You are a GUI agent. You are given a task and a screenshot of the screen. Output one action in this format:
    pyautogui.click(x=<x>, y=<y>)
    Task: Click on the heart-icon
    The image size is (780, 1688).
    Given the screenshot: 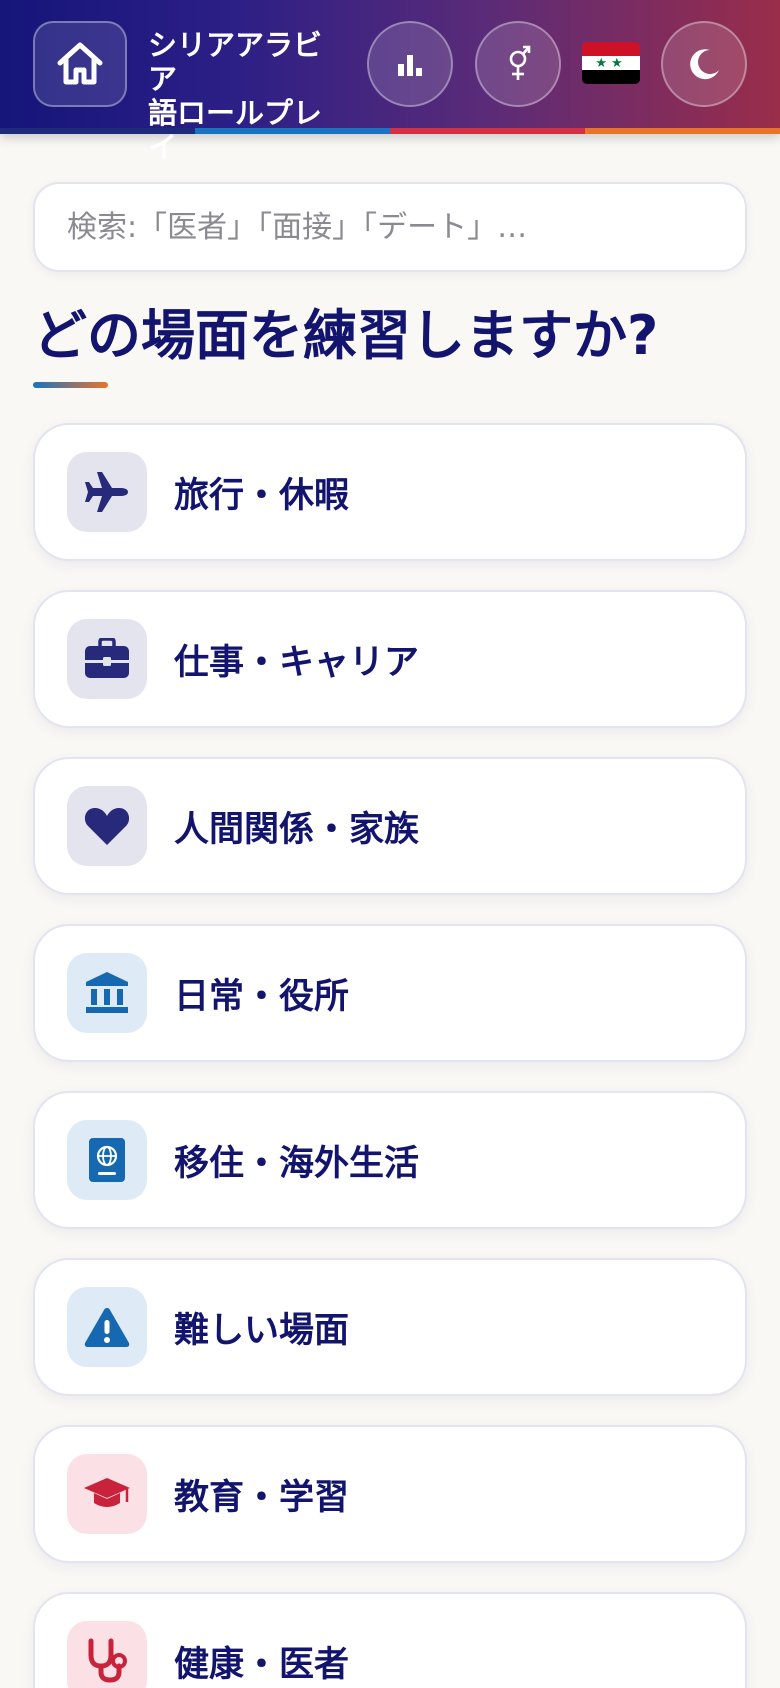 What is the action you would take?
    pyautogui.click(x=107, y=826)
    